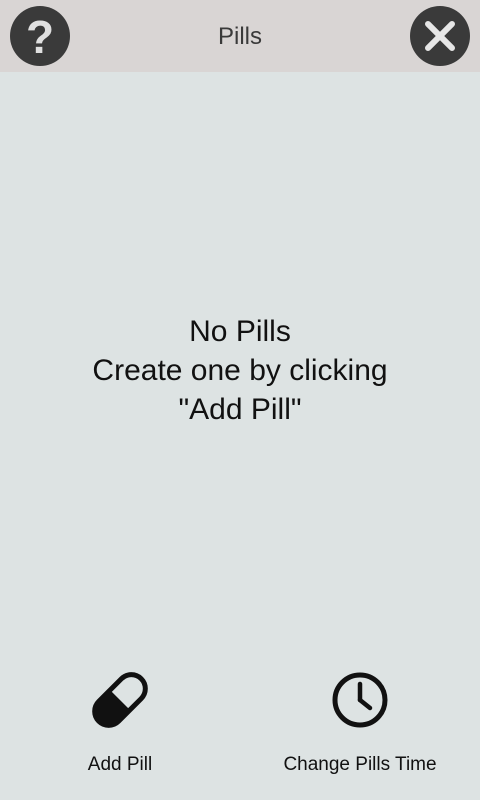  I want to click on clock-icon, so click(360, 700).